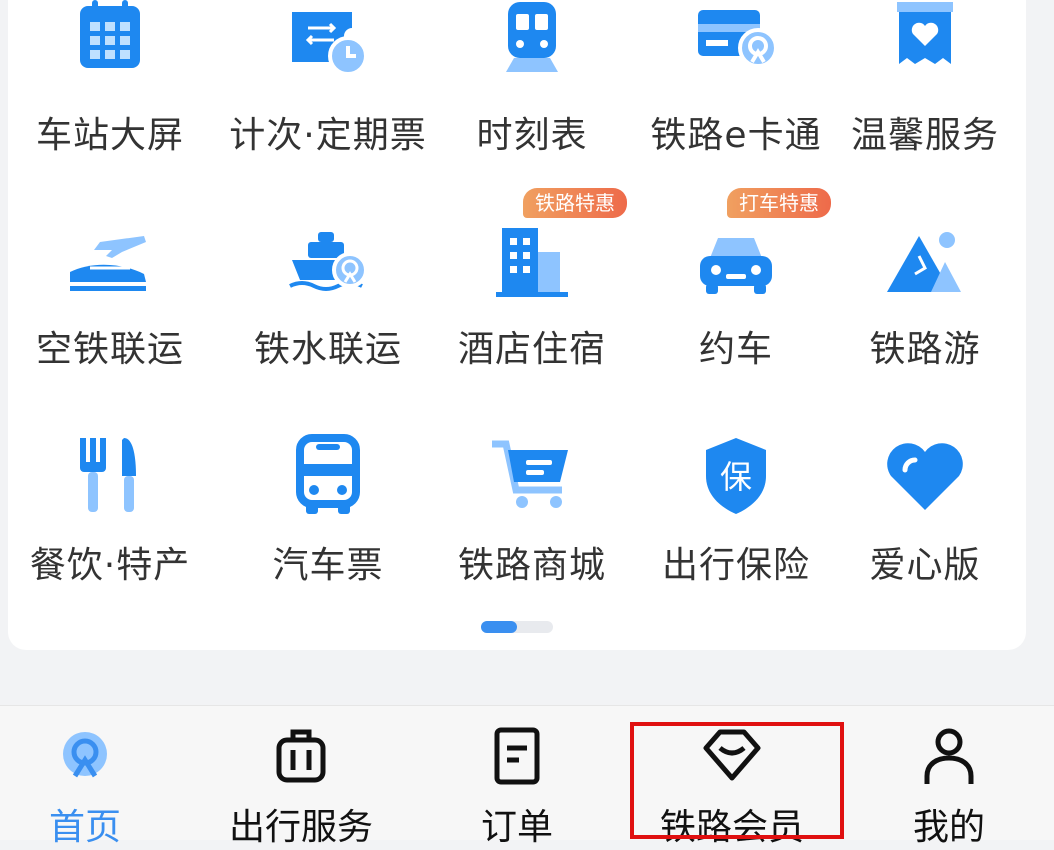 This screenshot has width=1054, height=850. Describe the element at coordinates (531, 565) in the screenshot. I see `grid-item-label: 铁路商城` at that location.